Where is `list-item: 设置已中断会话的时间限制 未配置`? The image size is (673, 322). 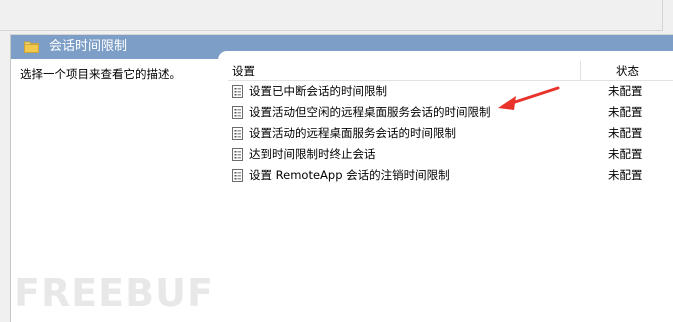
list-item: 设置已中断会话的时间限制 未配置 is located at coordinates (450, 91).